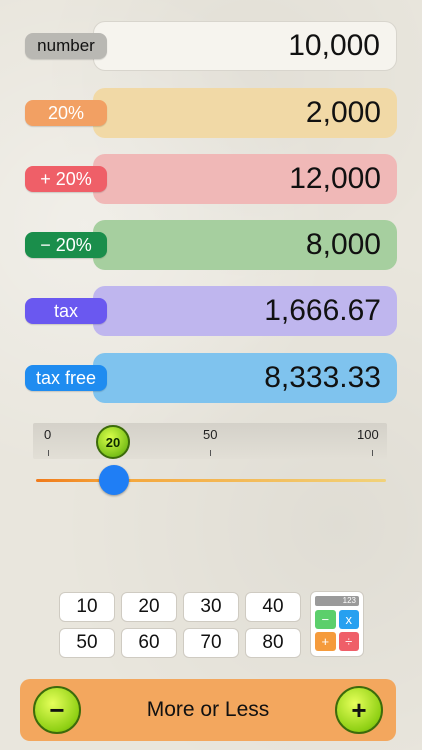 Image resolution: width=422 pixels, height=750 pixels. Describe the element at coordinates (325, 619) in the screenshot. I see `minus-key-icon: −` at that location.